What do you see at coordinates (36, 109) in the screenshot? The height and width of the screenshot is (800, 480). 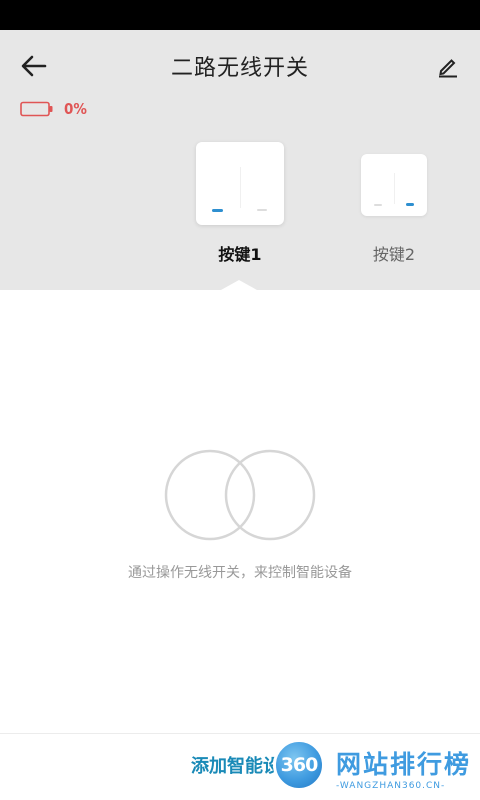 I see `battery-icon` at bounding box center [36, 109].